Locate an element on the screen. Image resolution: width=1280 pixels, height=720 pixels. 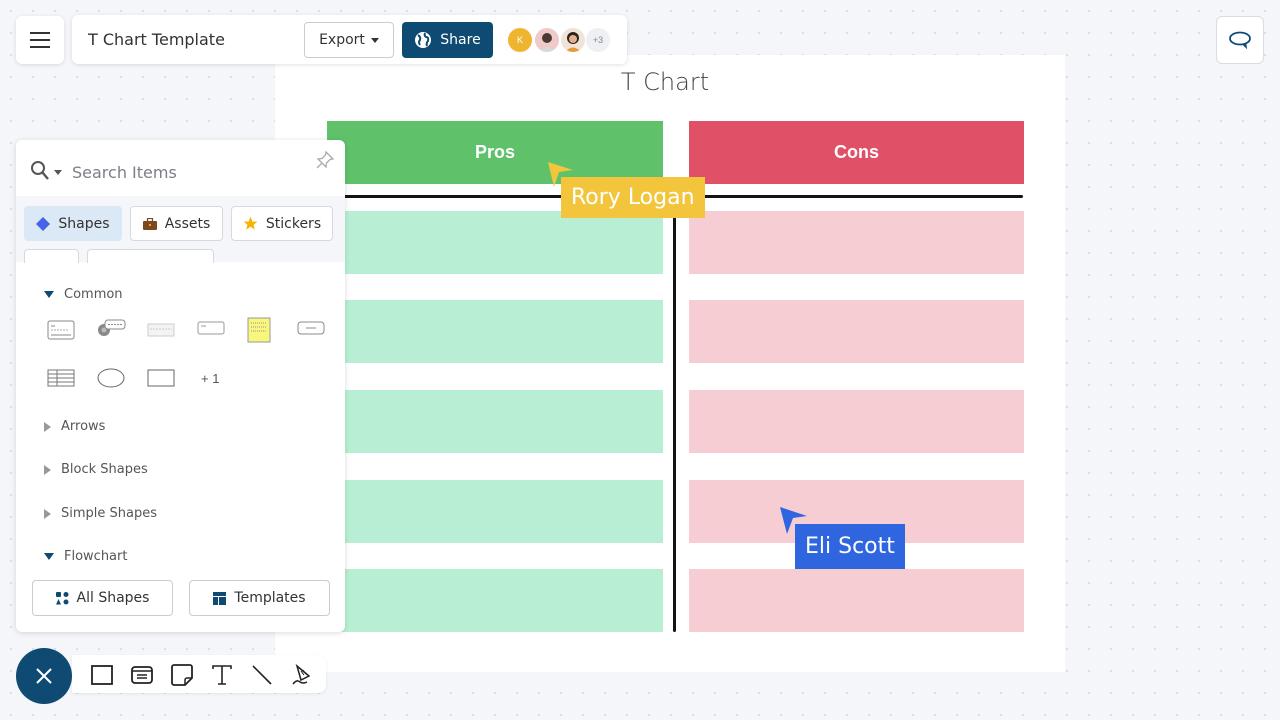
rectangle-shape-icon is located at coordinates (161, 378).